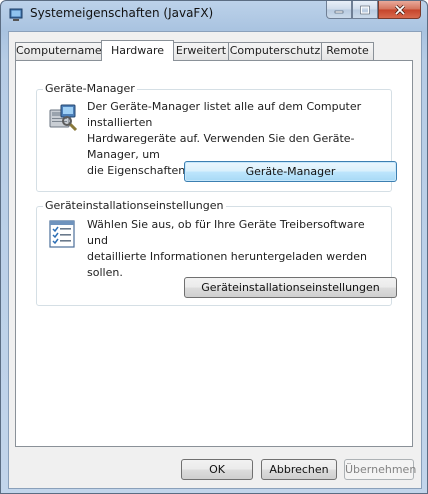  What do you see at coordinates (63, 118) in the screenshot?
I see `device-manager-icon` at bounding box center [63, 118].